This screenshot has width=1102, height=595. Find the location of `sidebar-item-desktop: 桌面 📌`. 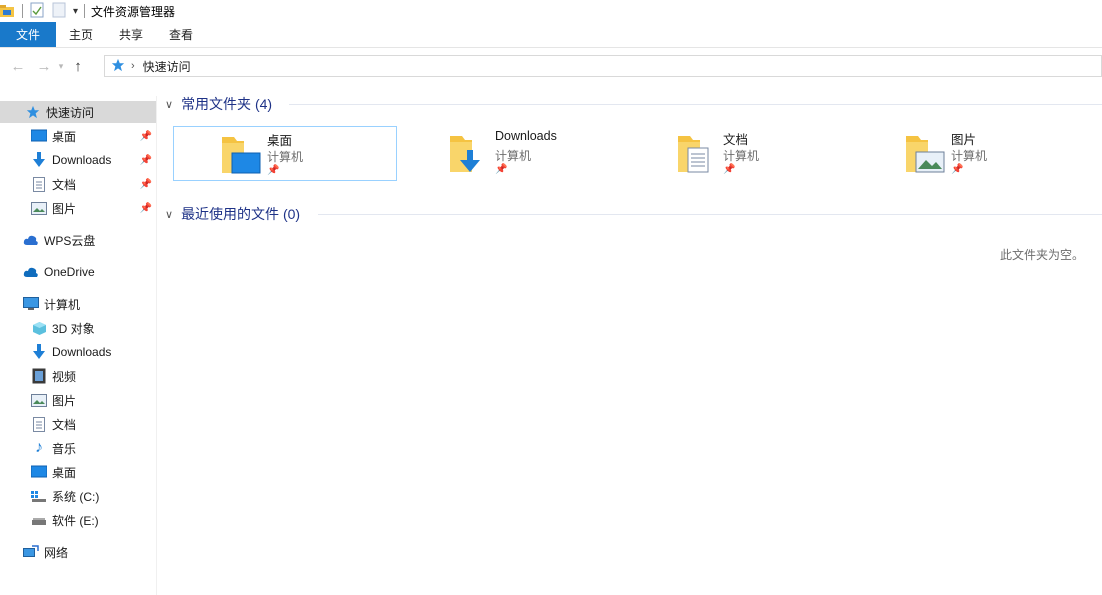

sidebar-item-desktop: 桌面 📌 is located at coordinates (93, 136).